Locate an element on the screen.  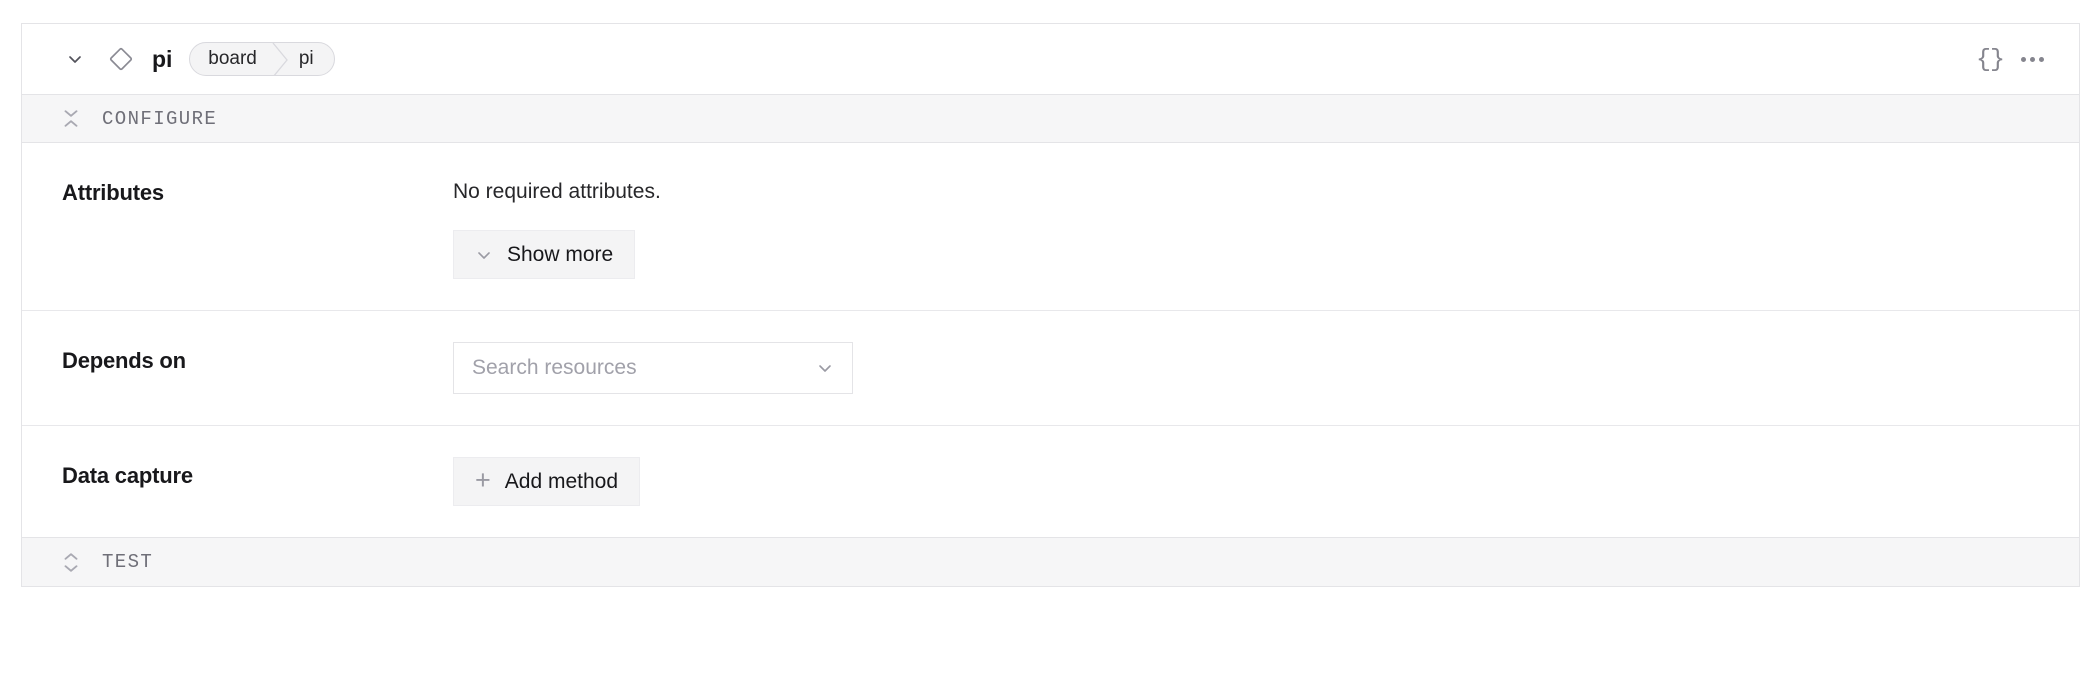
json-braces-label: {} is located at coordinates (1990, 59).